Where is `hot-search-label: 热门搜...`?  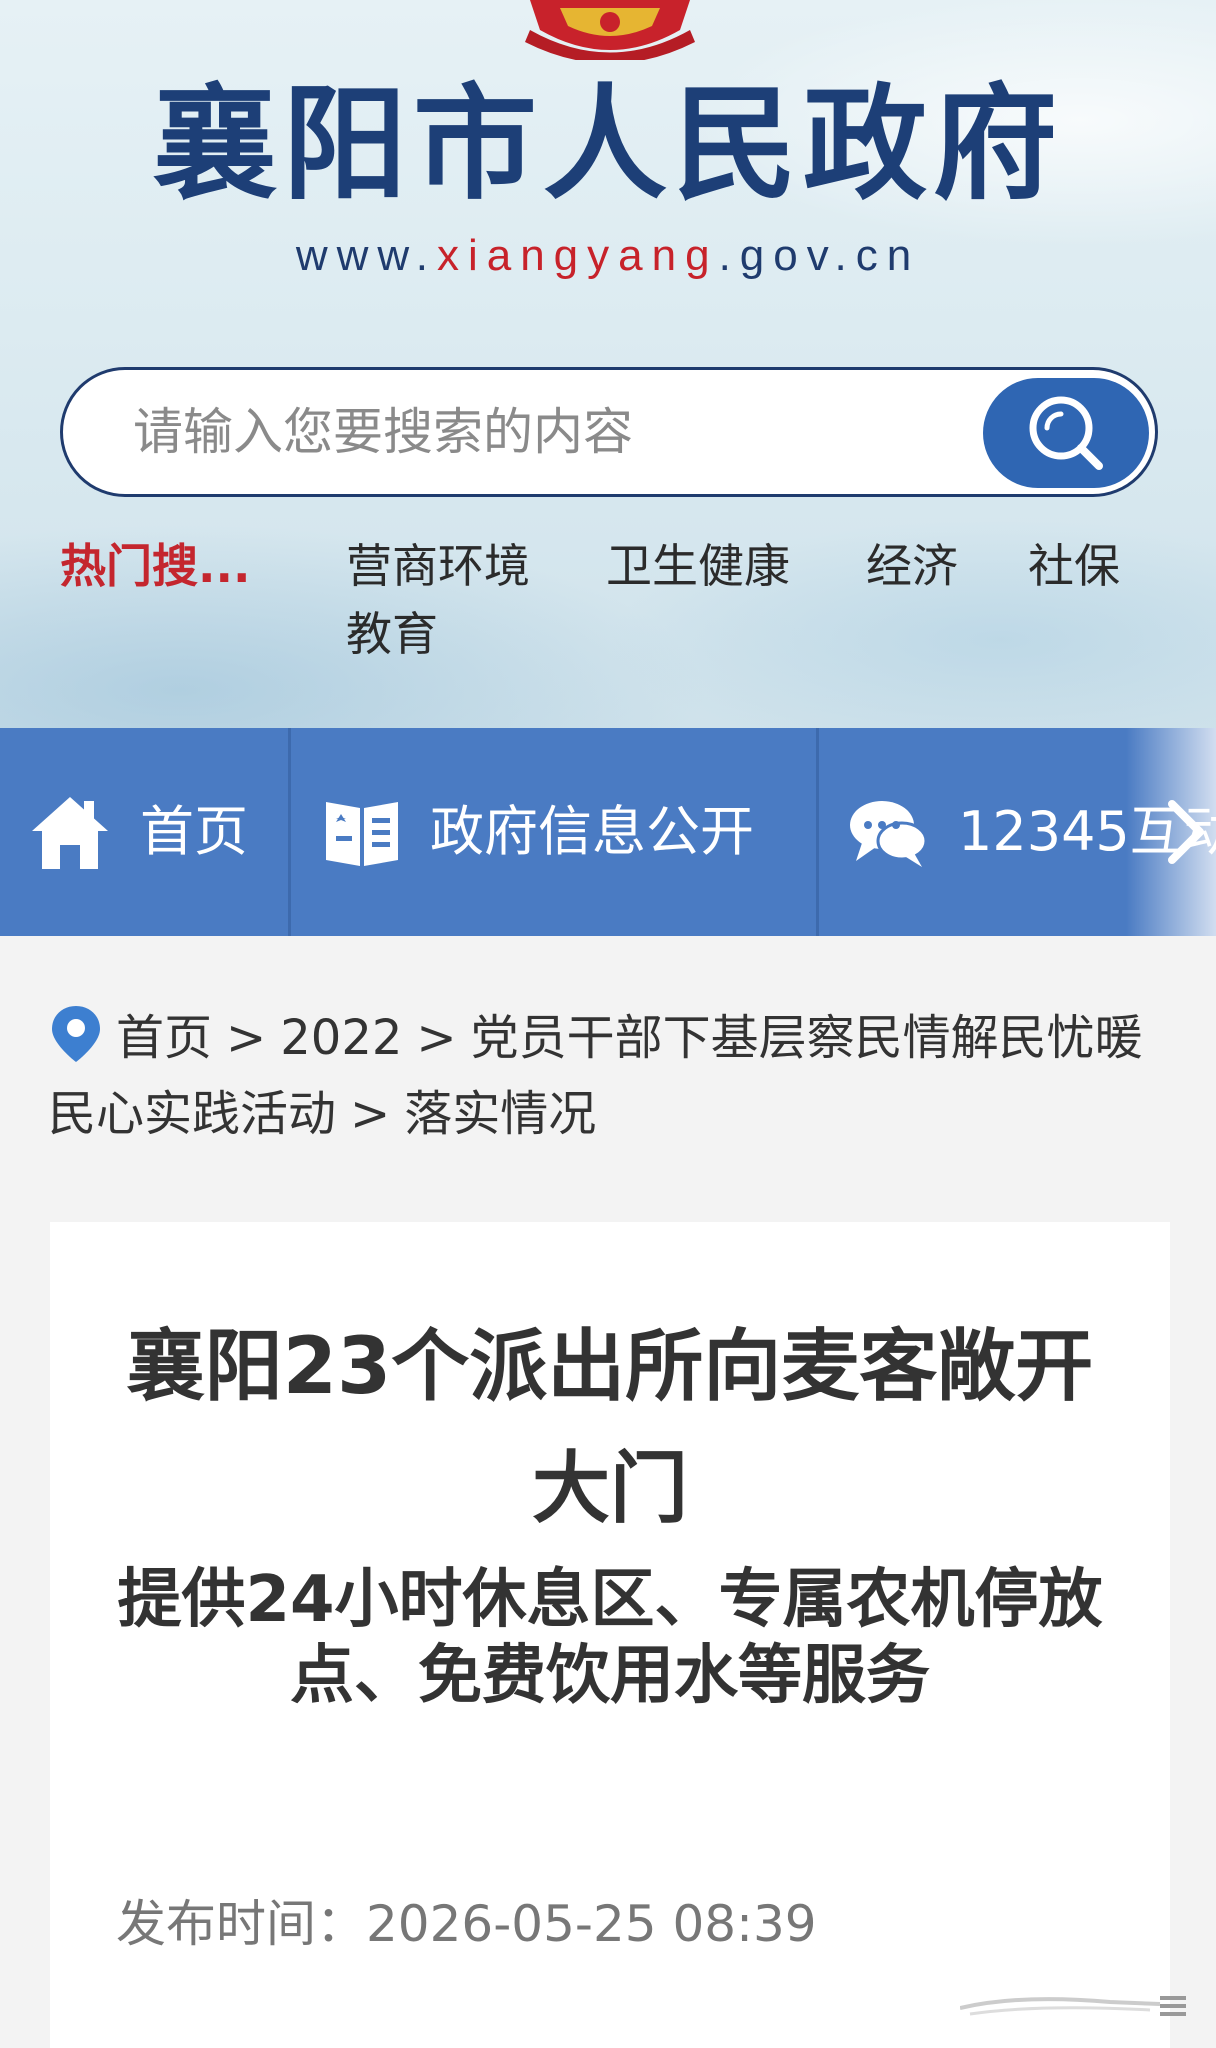
hot-search-label: 热门搜... is located at coordinates (155, 566).